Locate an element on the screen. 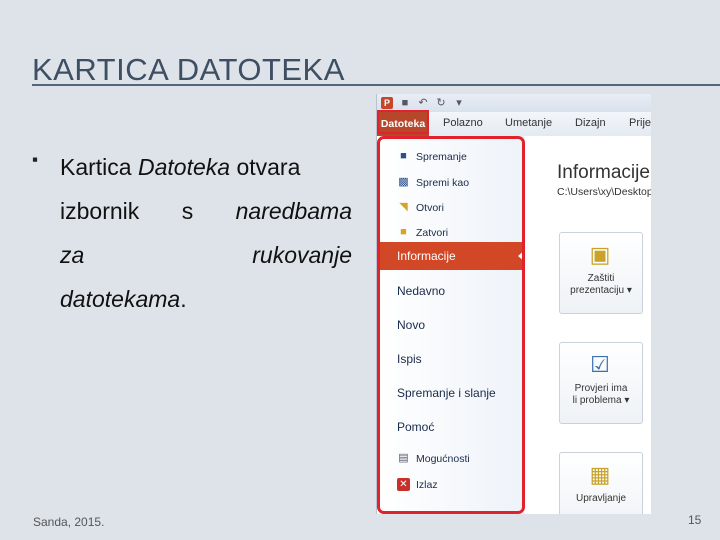 This screenshot has width=720, height=540. protect-presentation-button: ▣ Zaštiti prezentaciju ▾ is located at coordinates (601, 273).